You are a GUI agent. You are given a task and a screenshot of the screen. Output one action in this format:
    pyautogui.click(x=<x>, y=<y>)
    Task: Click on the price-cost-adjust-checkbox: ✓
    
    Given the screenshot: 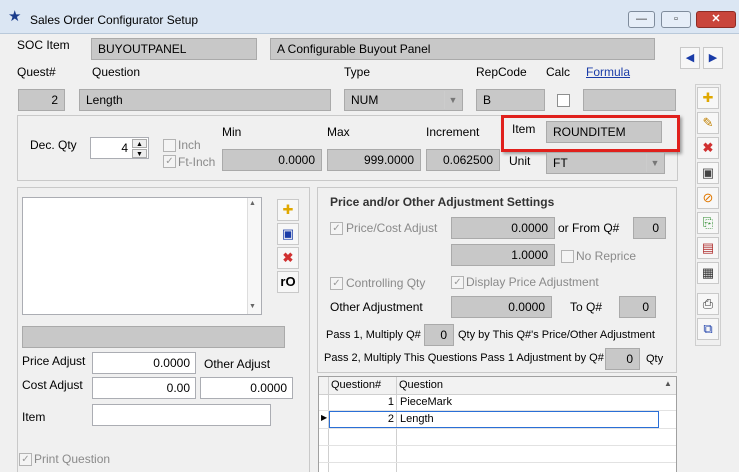 What is the action you would take?
    pyautogui.click(x=336, y=228)
    